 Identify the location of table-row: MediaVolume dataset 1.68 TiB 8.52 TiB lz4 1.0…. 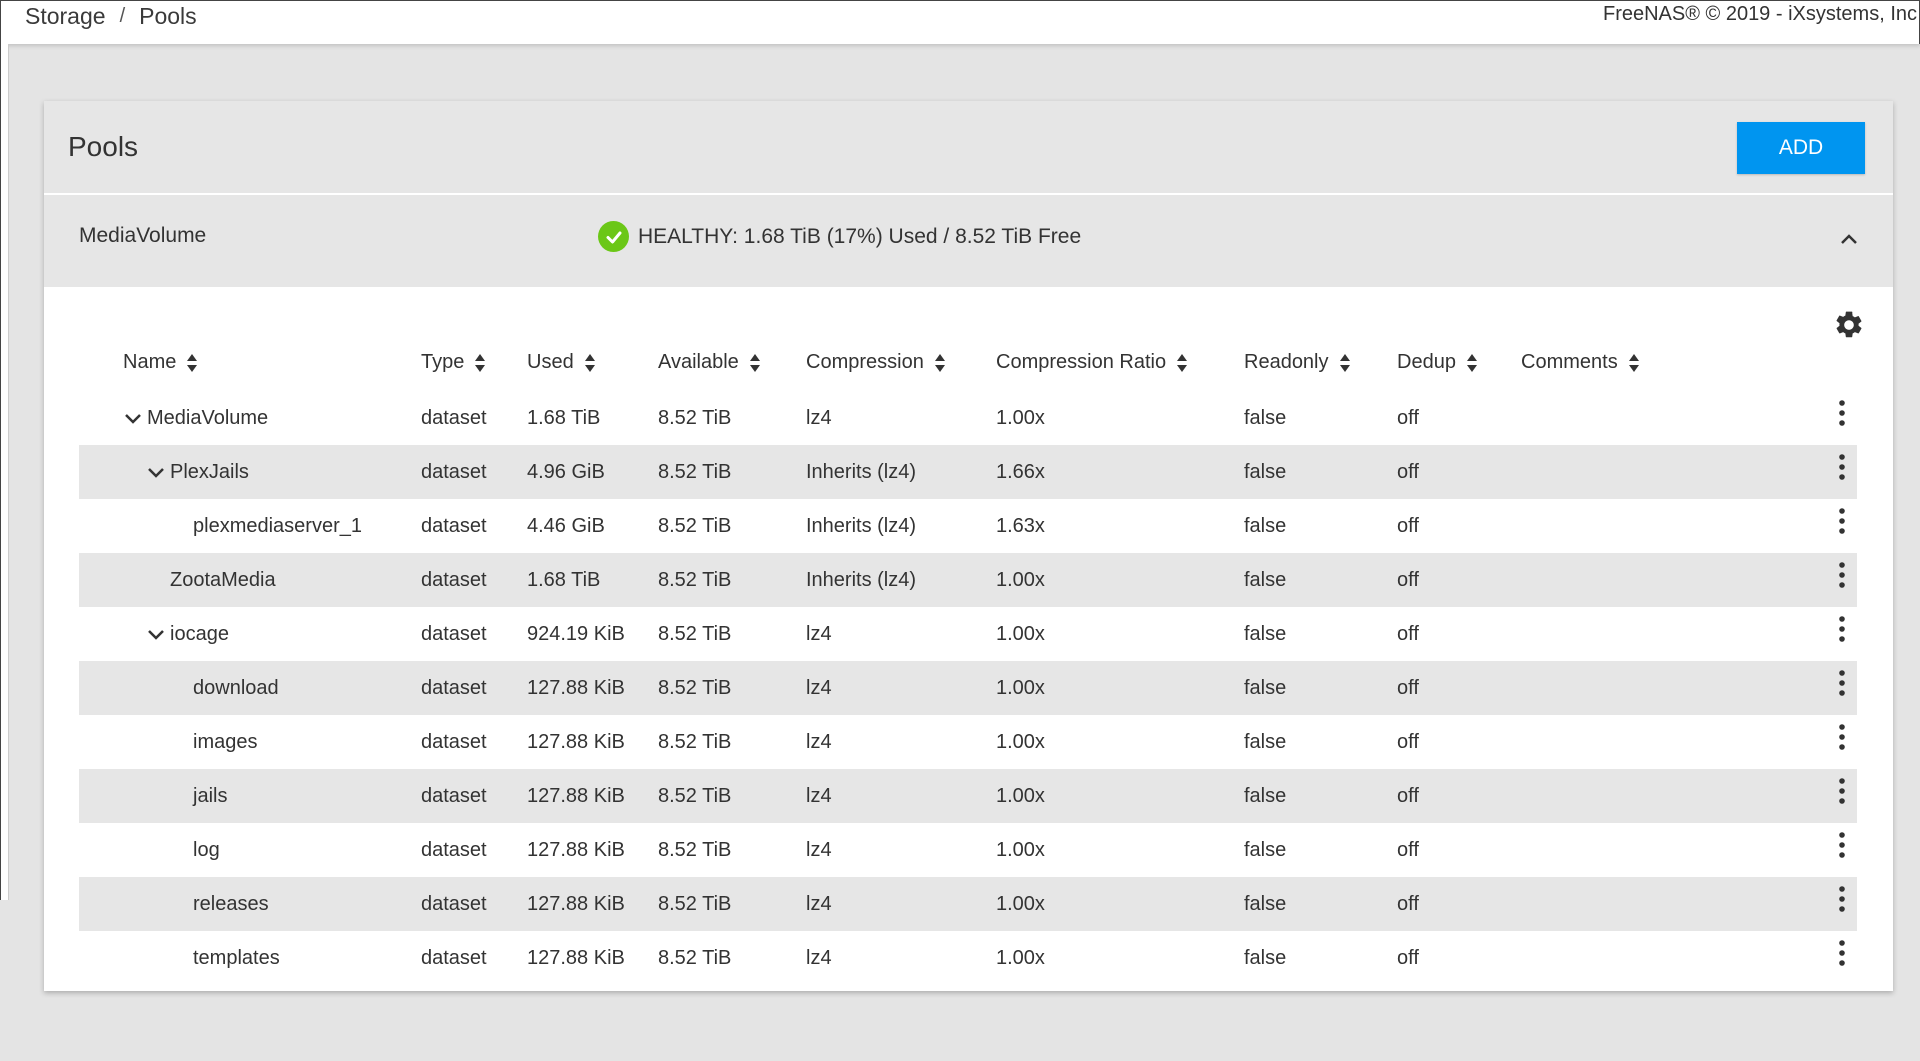
(968, 418).